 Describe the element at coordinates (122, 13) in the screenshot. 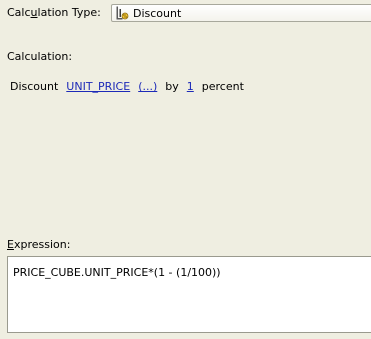

I see `discount-calculation-icon: %` at that location.